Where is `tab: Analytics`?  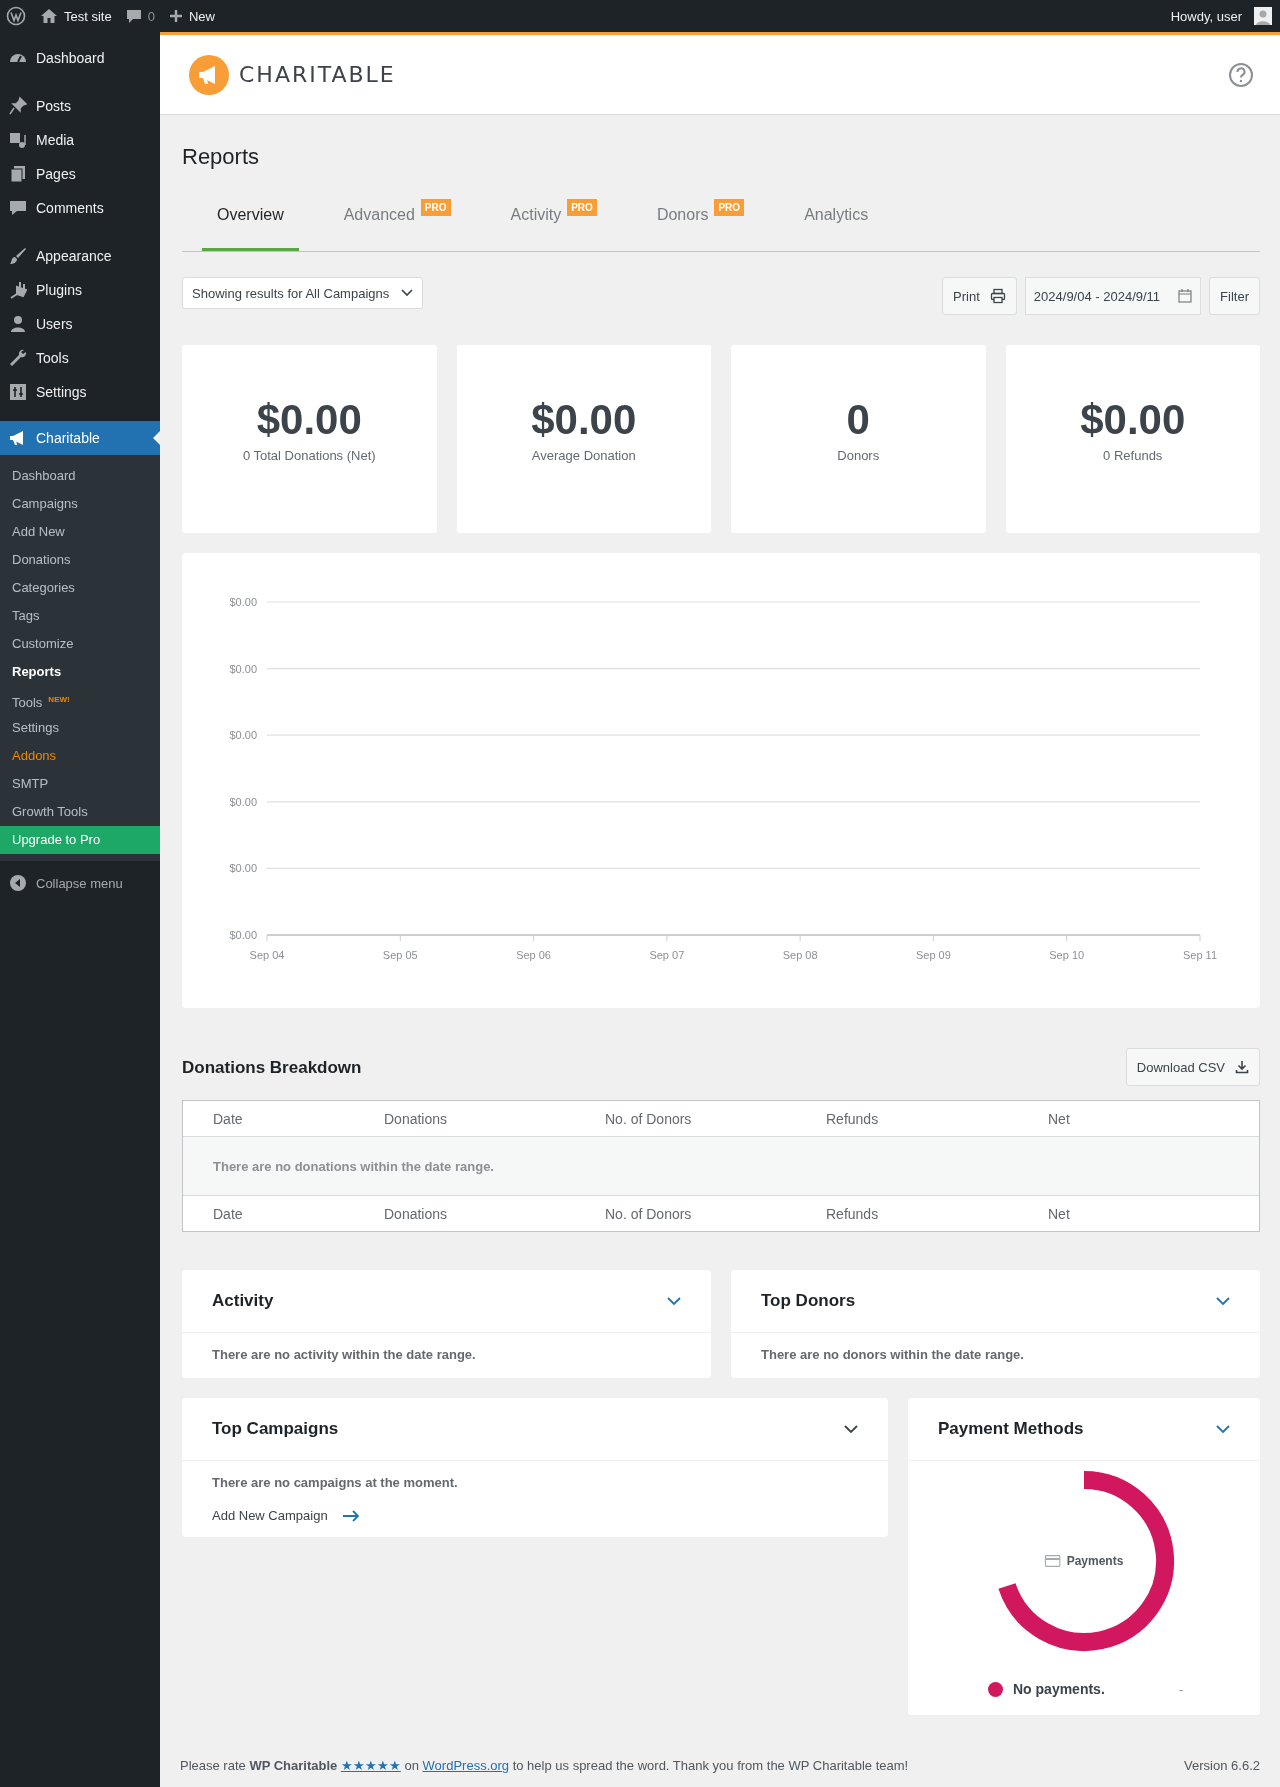
tab: Analytics is located at coordinates (836, 220).